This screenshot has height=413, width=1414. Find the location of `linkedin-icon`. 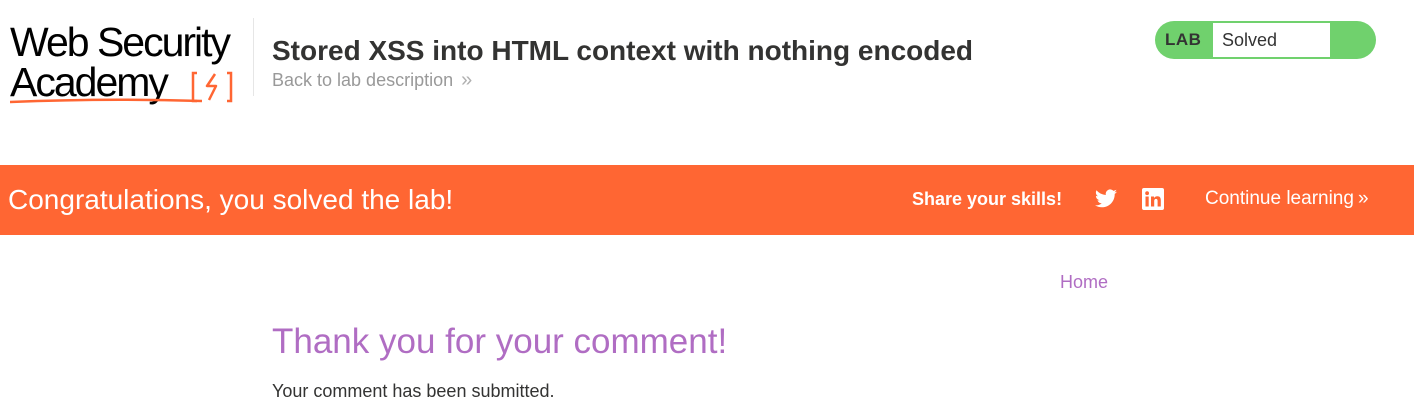

linkedin-icon is located at coordinates (1153, 199).